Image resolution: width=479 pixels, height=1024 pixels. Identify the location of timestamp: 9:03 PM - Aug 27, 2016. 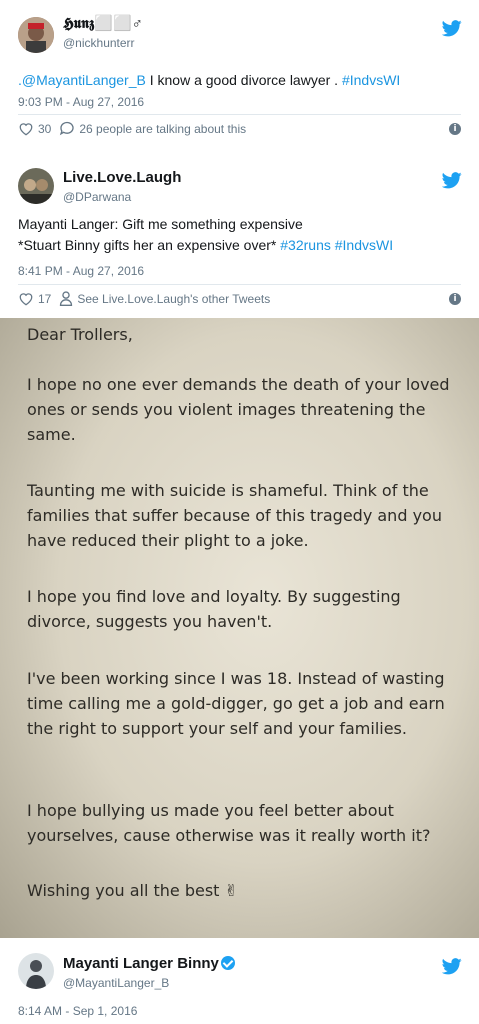
(81, 102).